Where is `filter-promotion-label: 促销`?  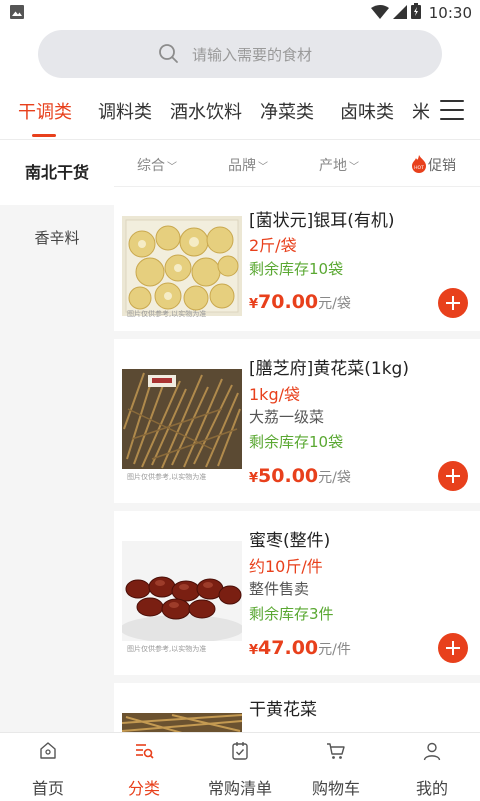
filter-promotion-label: 促销 is located at coordinates (442, 166).